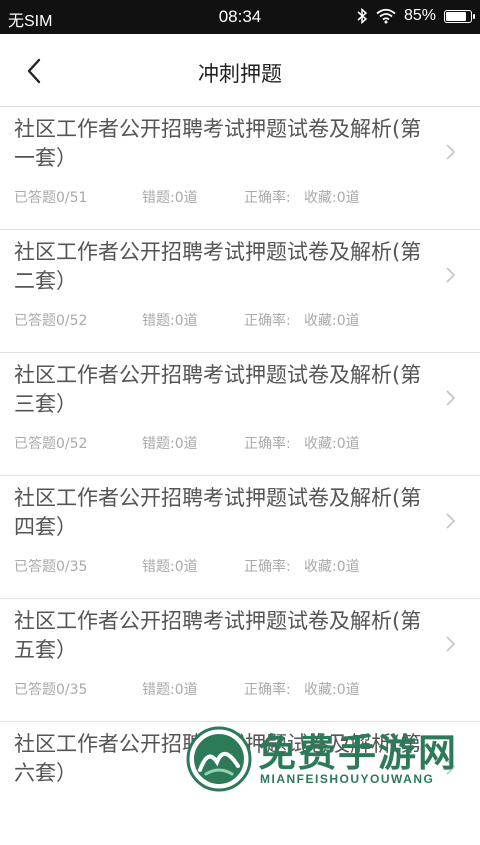  Describe the element at coordinates (358, 753) in the screenshot. I see `watermark-text: 免费手游网` at that location.